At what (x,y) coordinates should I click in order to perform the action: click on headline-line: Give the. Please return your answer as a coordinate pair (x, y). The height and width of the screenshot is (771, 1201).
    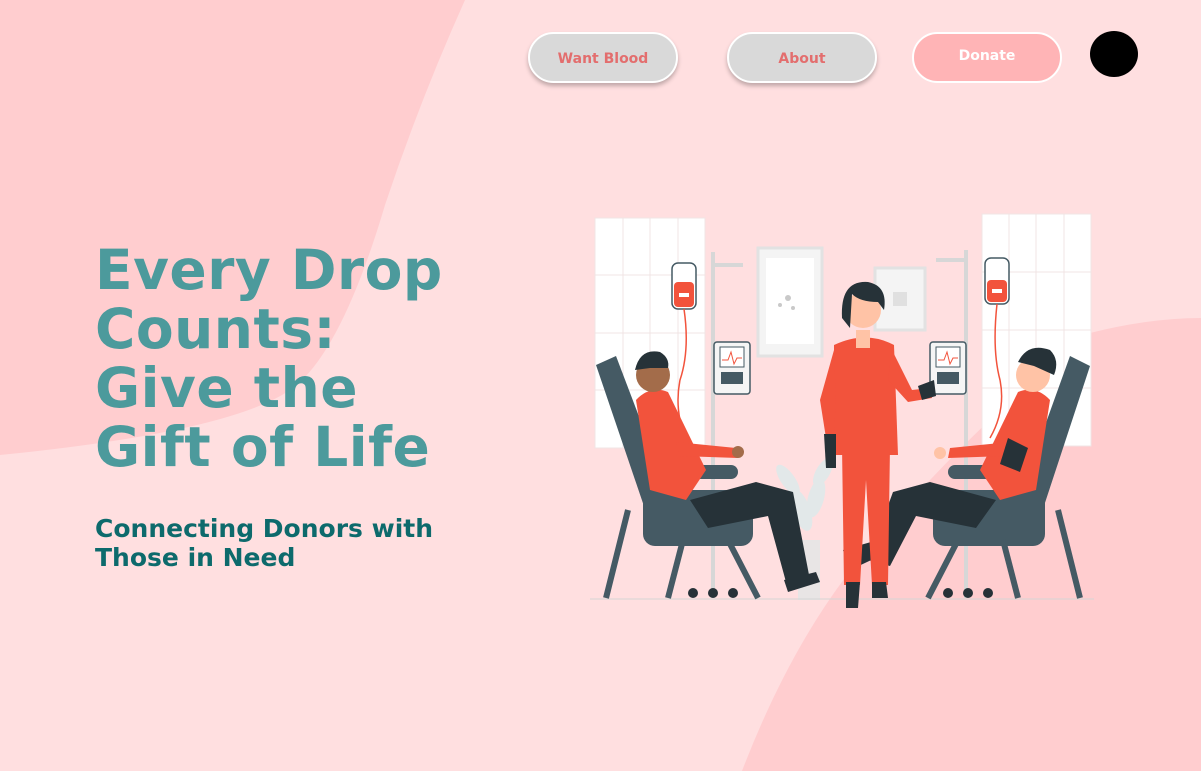
    Looking at the image, I should click on (227, 388).